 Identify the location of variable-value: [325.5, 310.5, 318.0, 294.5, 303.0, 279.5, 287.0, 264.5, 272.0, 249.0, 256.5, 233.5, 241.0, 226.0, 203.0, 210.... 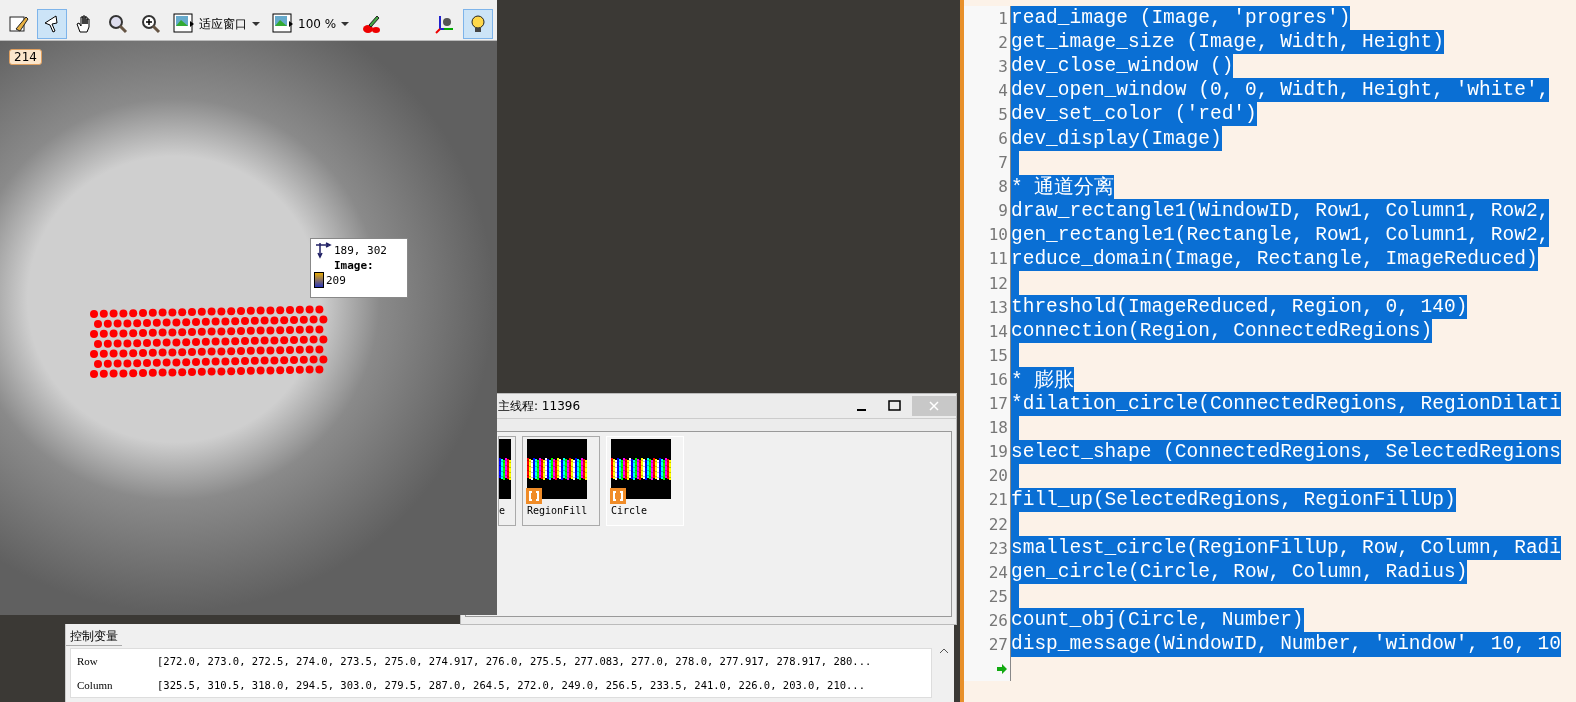
(511, 685).